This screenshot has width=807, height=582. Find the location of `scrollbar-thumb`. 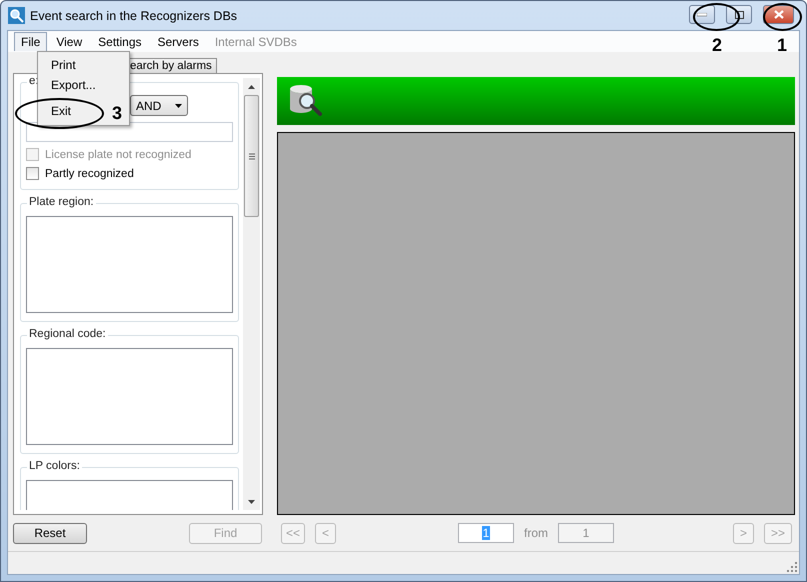

scrollbar-thumb is located at coordinates (251, 156).